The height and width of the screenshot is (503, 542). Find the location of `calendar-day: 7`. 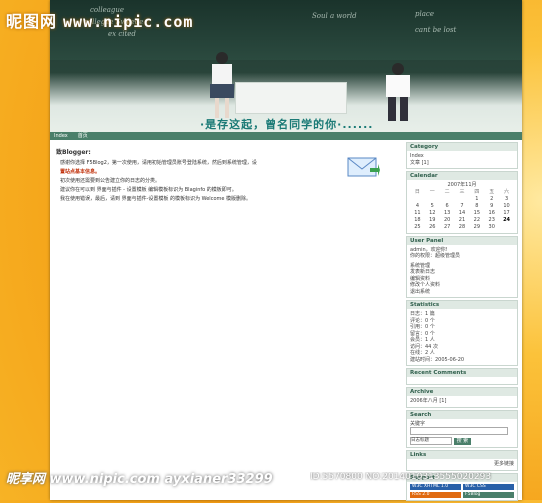

calendar-day: 7 is located at coordinates (462, 206).